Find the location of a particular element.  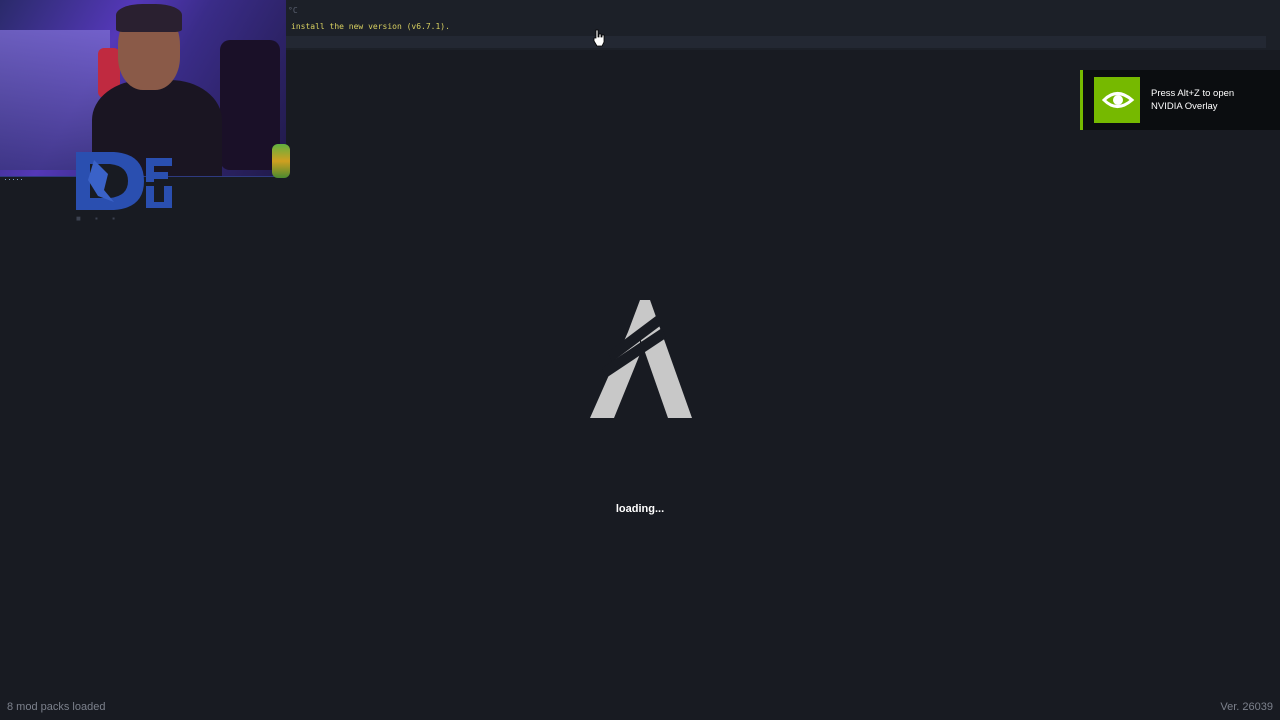

nvidia-toast-line2: NVIDIA Overlay is located at coordinates (1184, 106).